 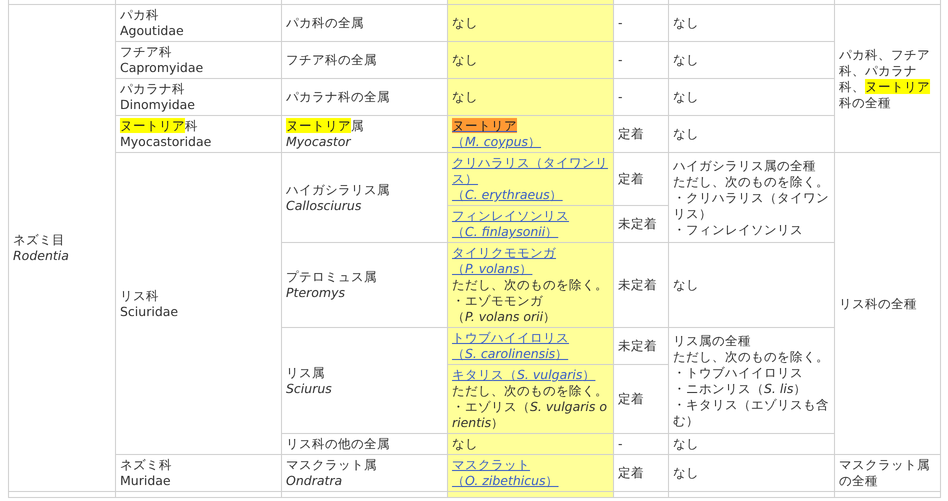 What do you see at coordinates (530, 354) in the screenshot?
I see `species-link: （S. carolinensis）` at bounding box center [530, 354].